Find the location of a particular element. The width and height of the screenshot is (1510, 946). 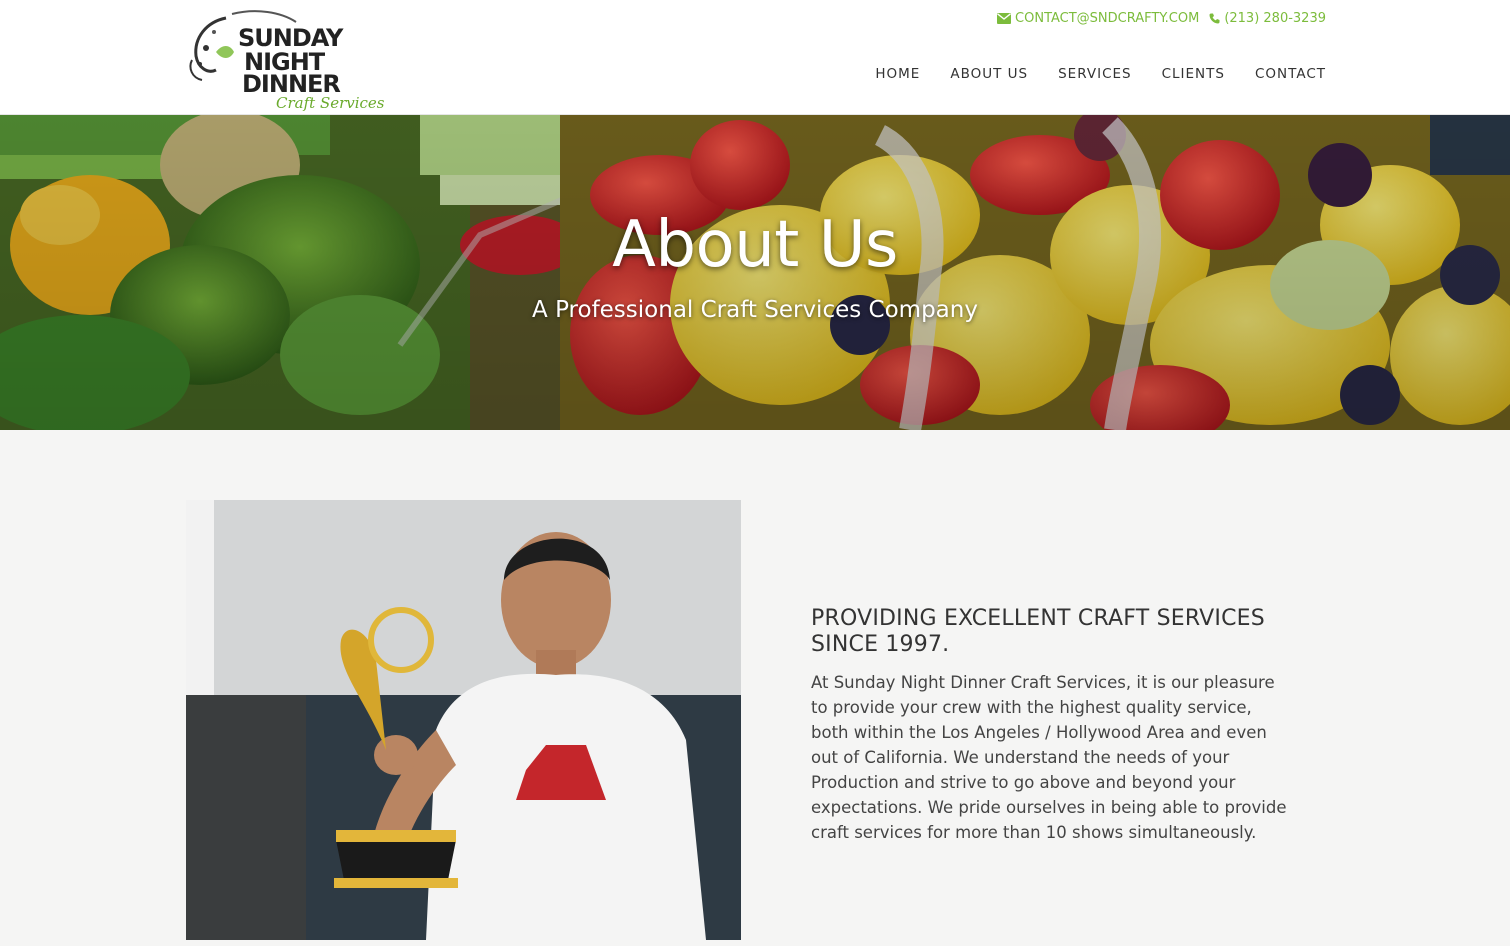

nav-home: HOME is located at coordinates (897, 74).